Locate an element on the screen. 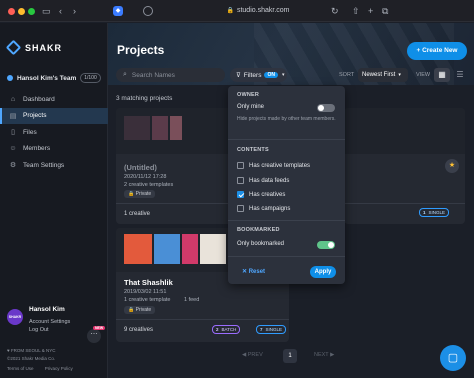  sidebar-item-dashboard: ⌂ Dashboard is located at coordinates (54, 99).